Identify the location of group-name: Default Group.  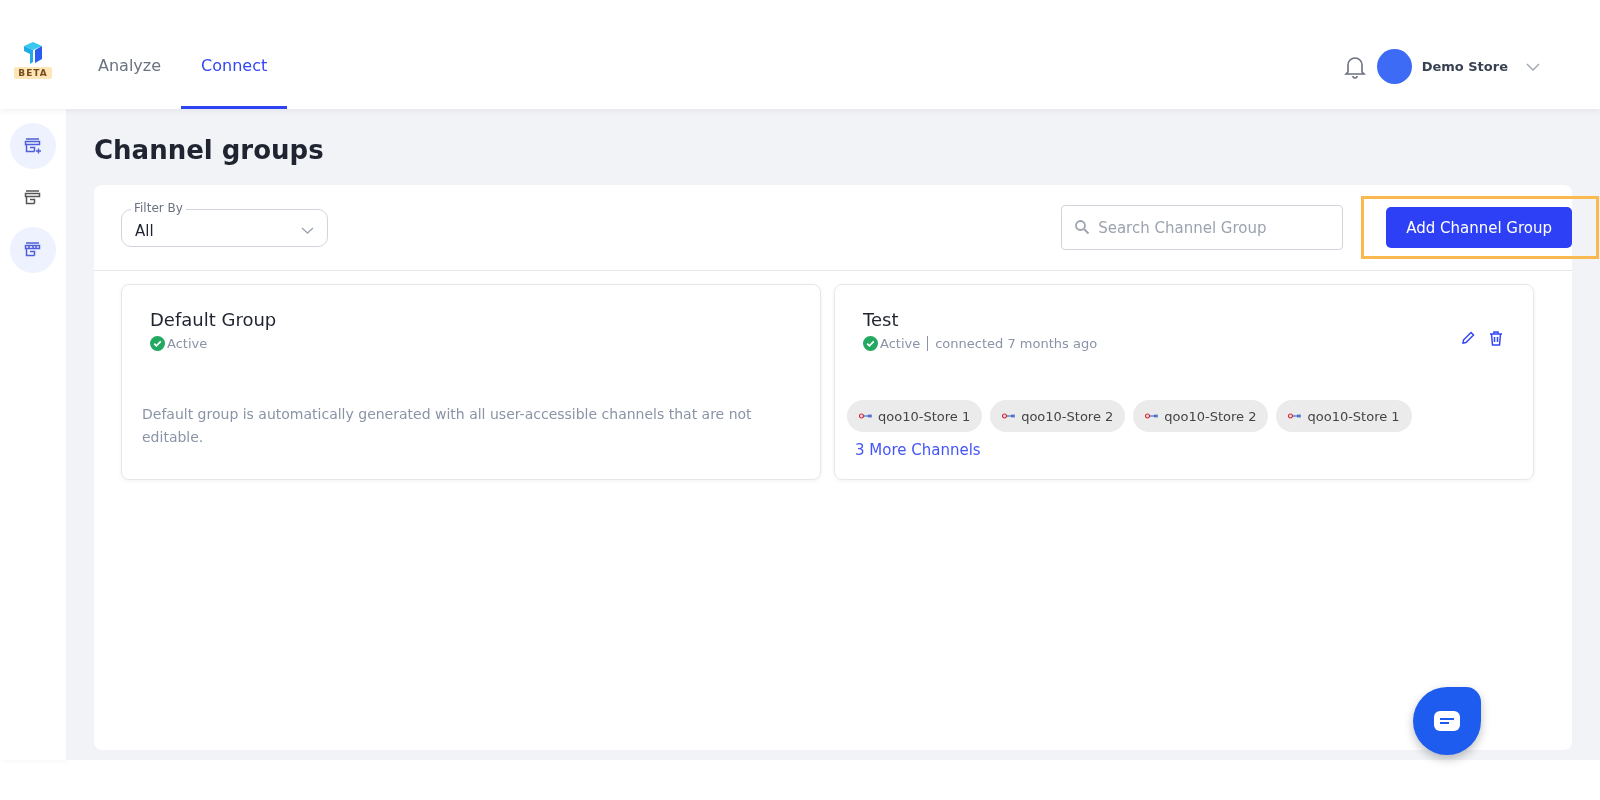
(213, 319).